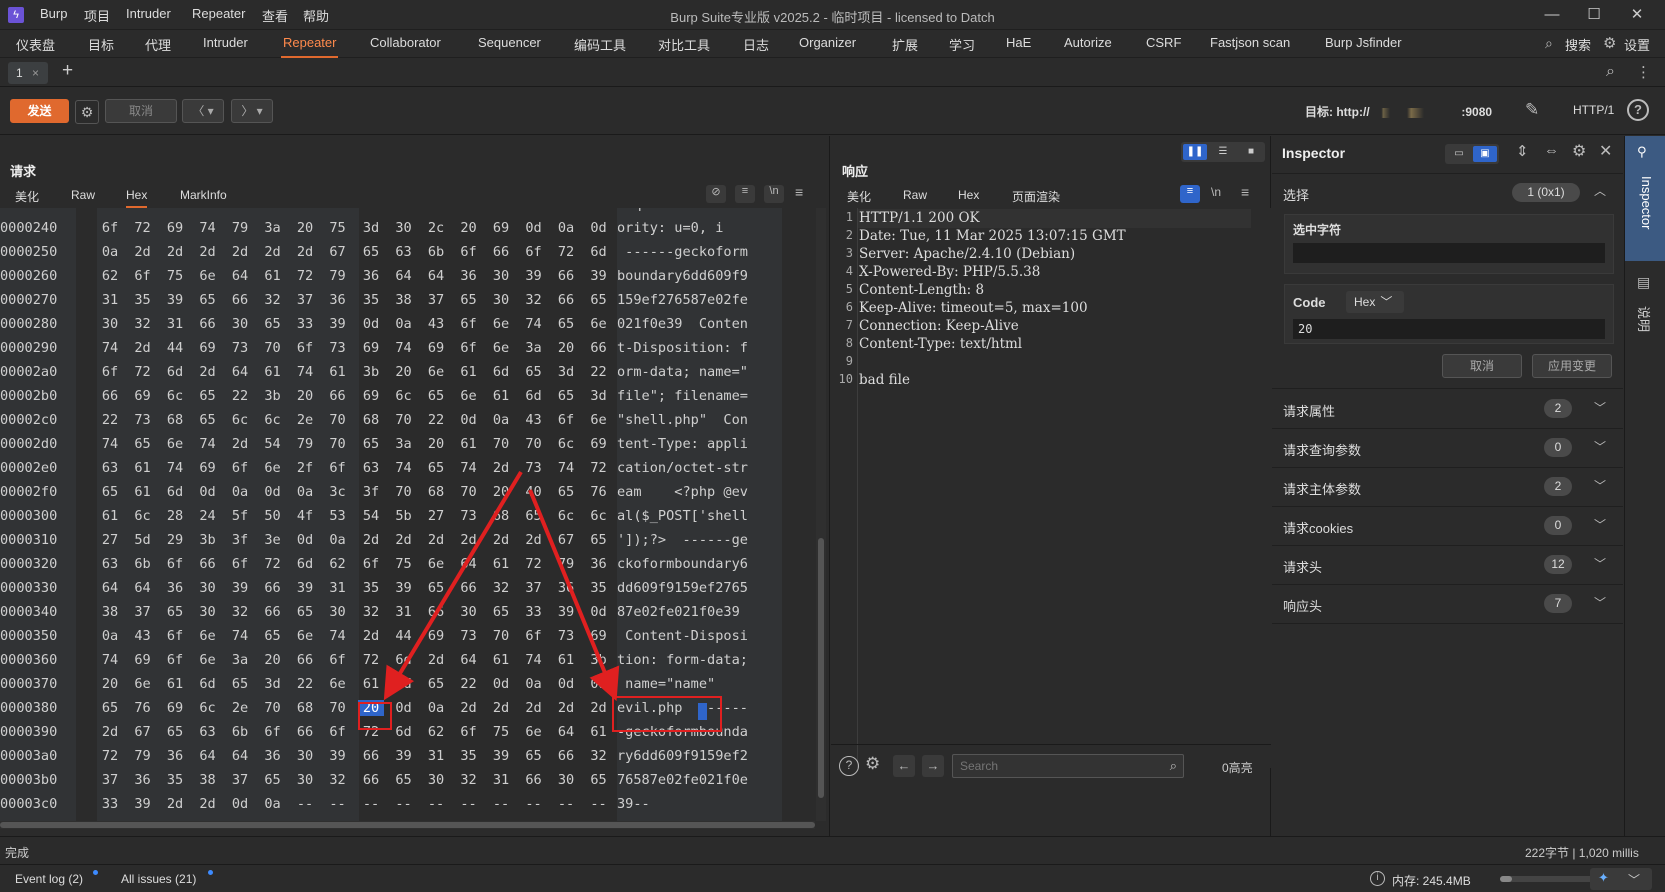  What do you see at coordinates (338, 228) in the screenshot?
I see `hex-byte: 75` at bounding box center [338, 228].